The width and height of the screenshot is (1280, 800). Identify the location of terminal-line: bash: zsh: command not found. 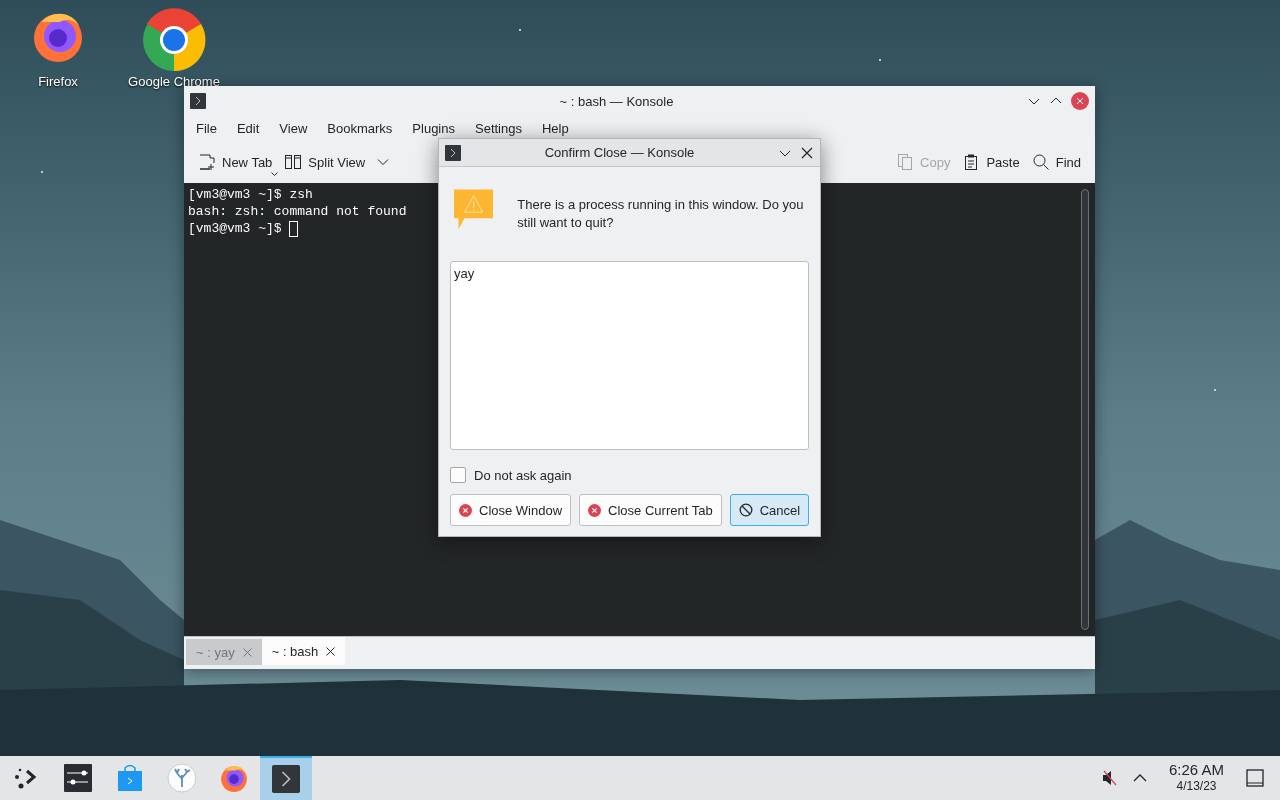
(297, 211).